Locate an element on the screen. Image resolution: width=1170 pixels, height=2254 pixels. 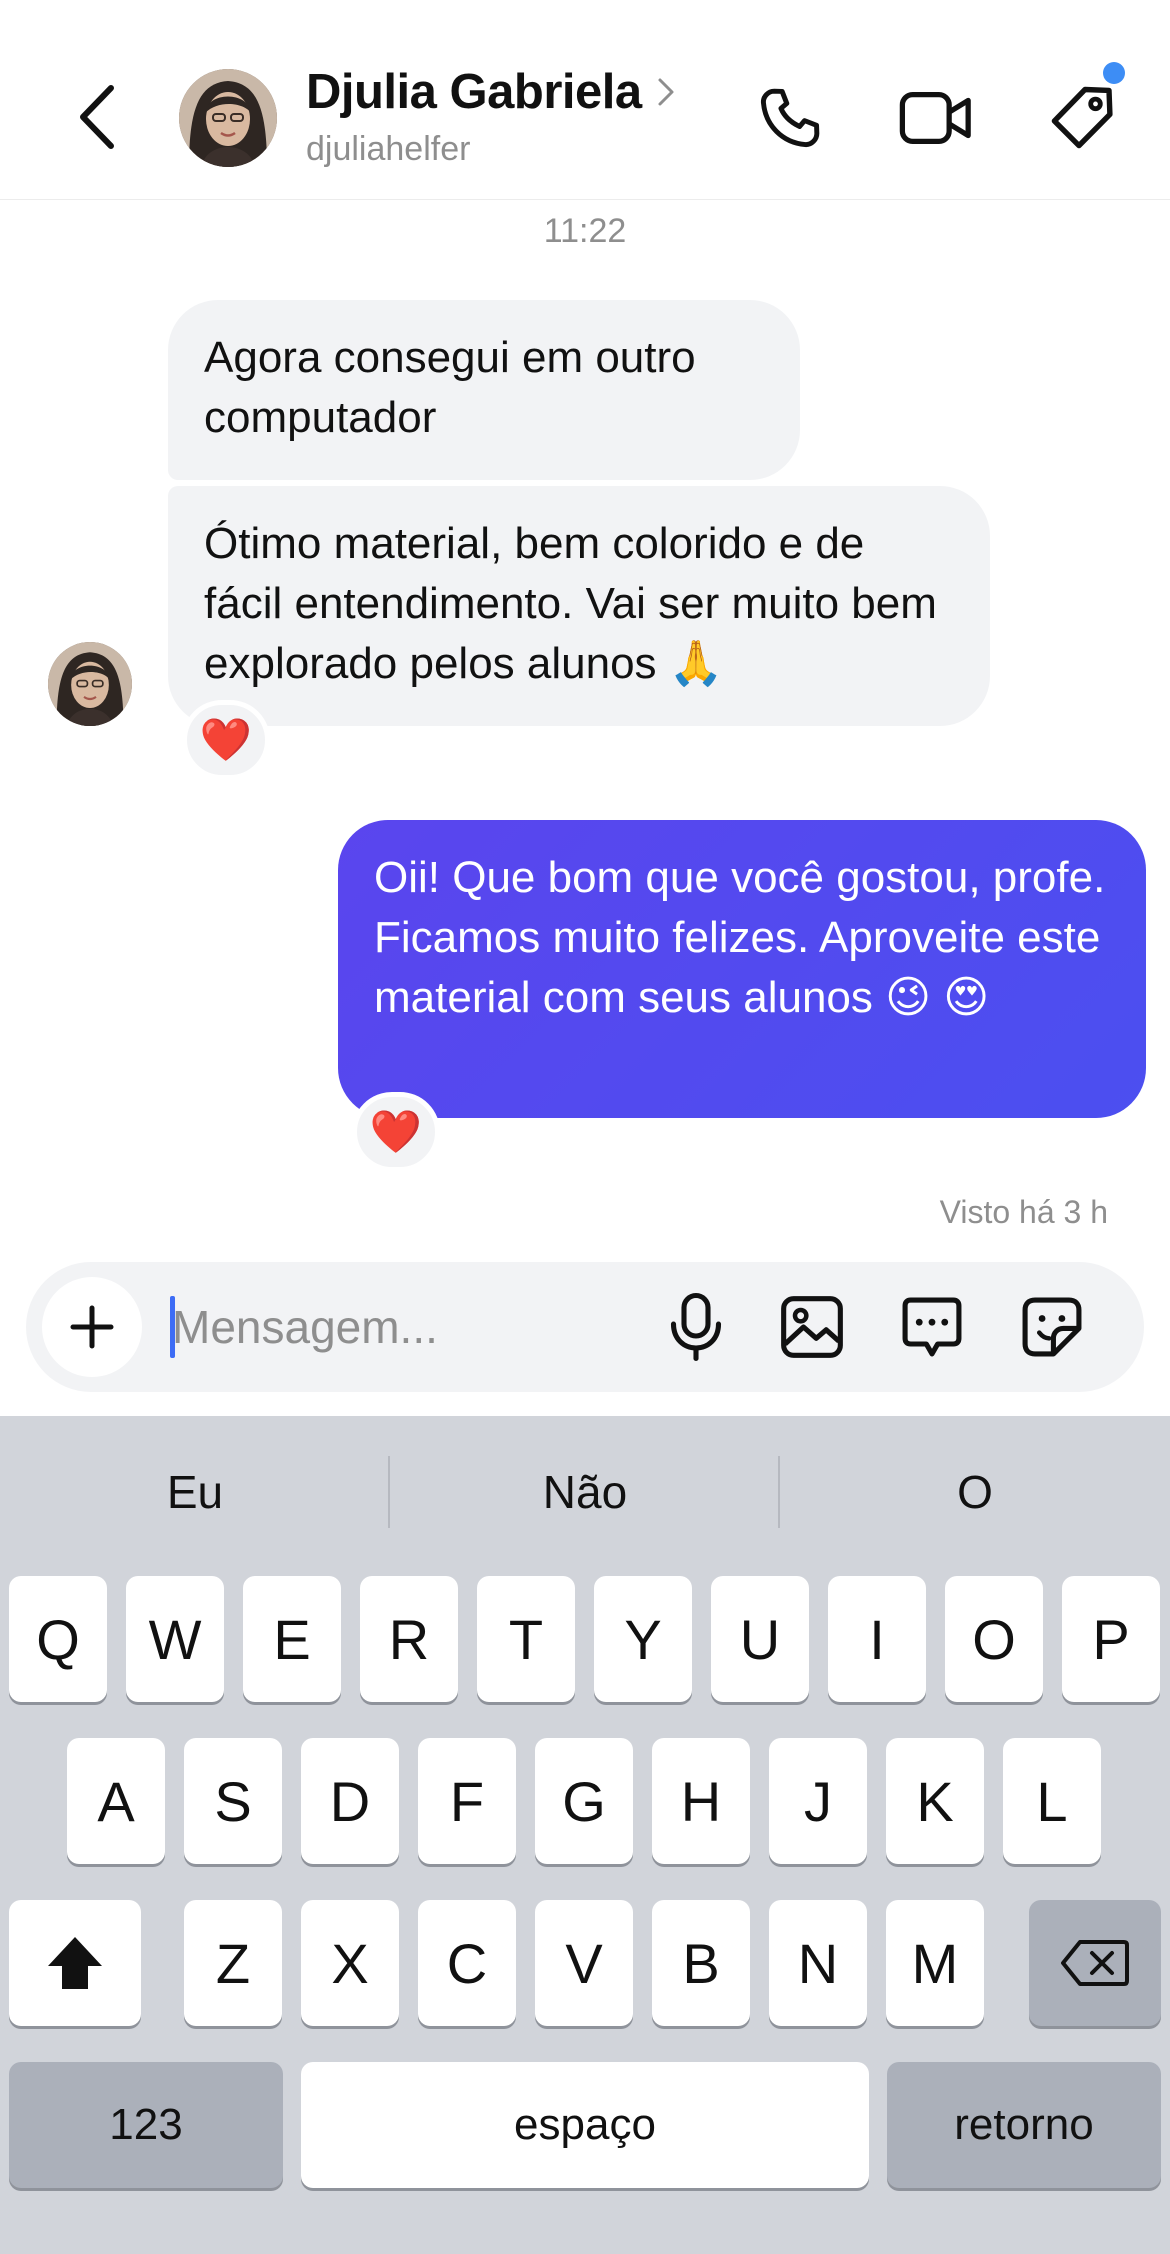
key-x: X is located at coordinates (350, 1963).